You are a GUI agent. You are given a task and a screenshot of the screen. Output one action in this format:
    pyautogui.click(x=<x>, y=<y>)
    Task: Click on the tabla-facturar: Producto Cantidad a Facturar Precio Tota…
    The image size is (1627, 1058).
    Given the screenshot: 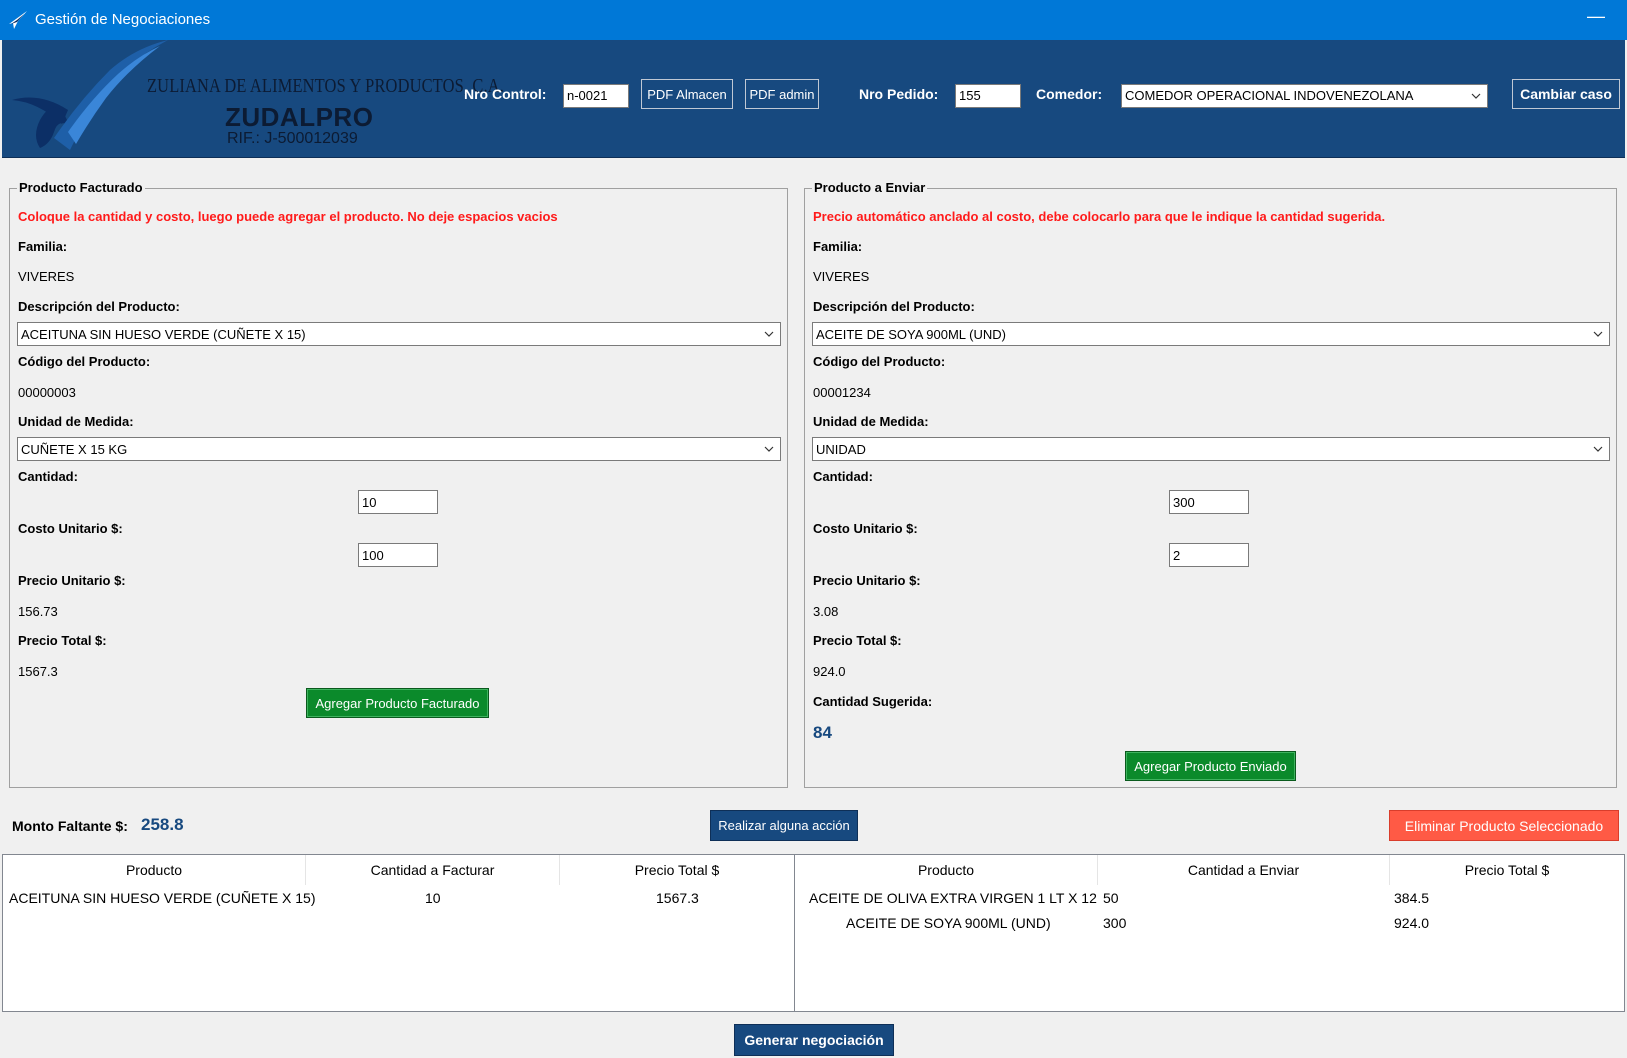 What is the action you would take?
    pyautogui.click(x=398, y=933)
    